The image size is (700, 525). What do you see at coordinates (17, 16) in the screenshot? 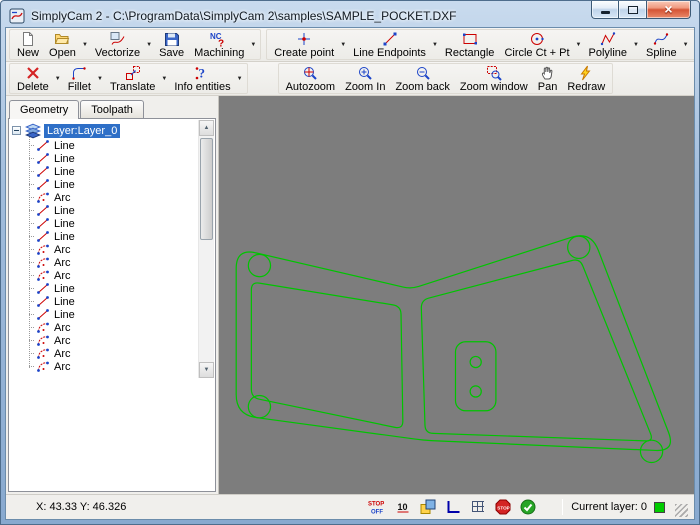
I see `app-icon` at bounding box center [17, 16].